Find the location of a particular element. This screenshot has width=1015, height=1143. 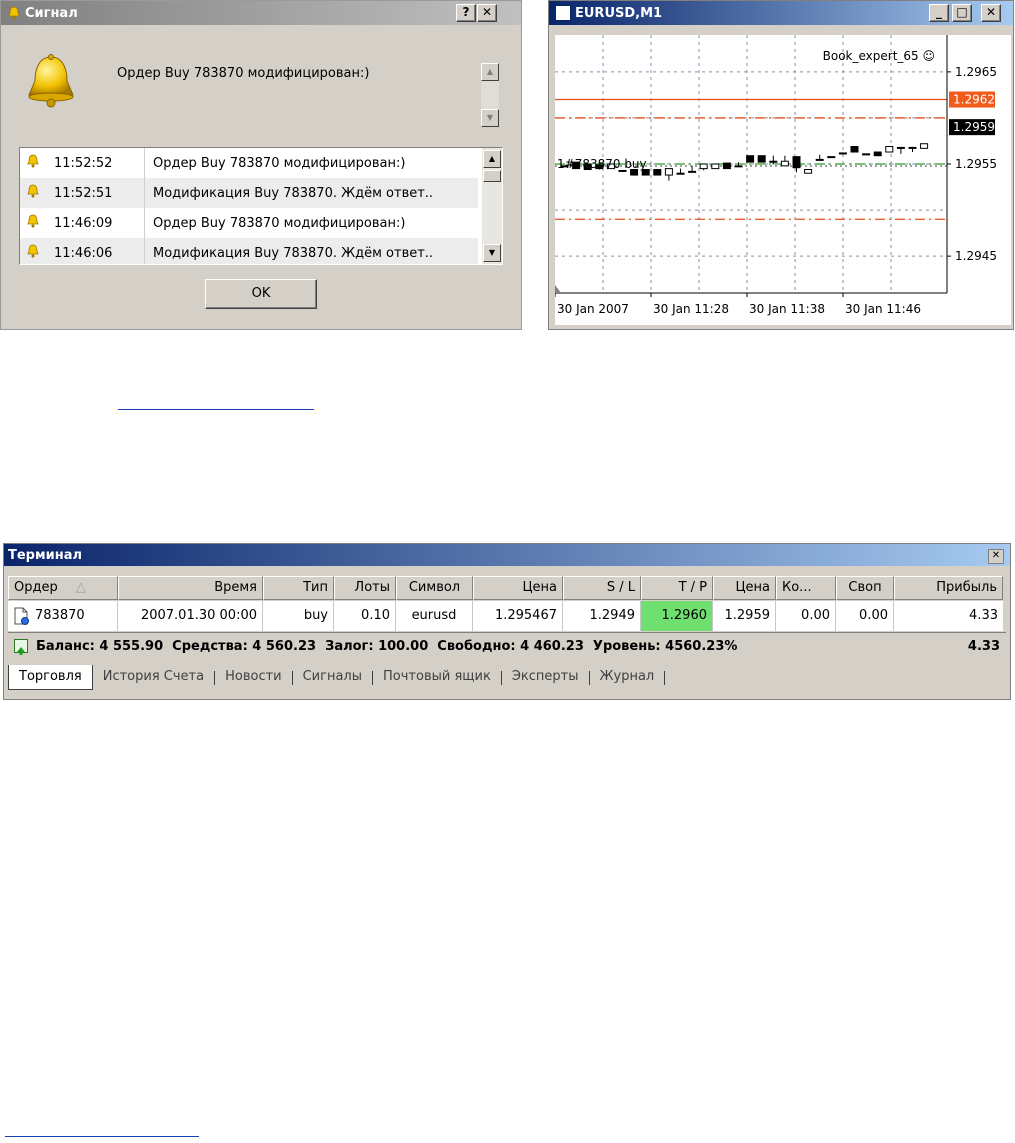

column-header-lots: Лоты is located at coordinates (365, 588).